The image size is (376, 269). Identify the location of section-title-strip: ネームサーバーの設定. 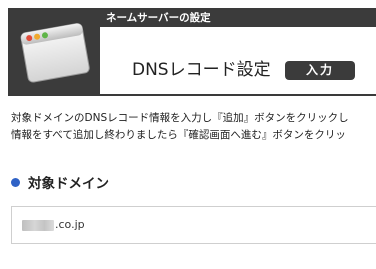
(238, 18).